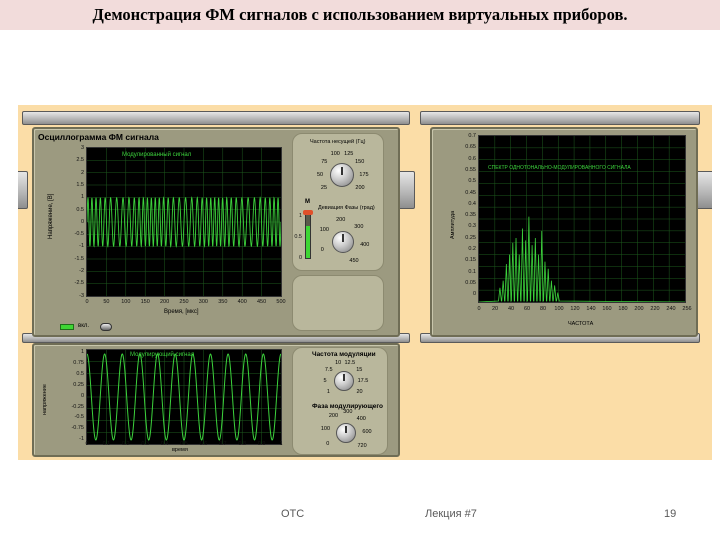  What do you see at coordinates (106, 302) in the screenshot?
I see `tick-label: 50` at bounding box center [106, 302].